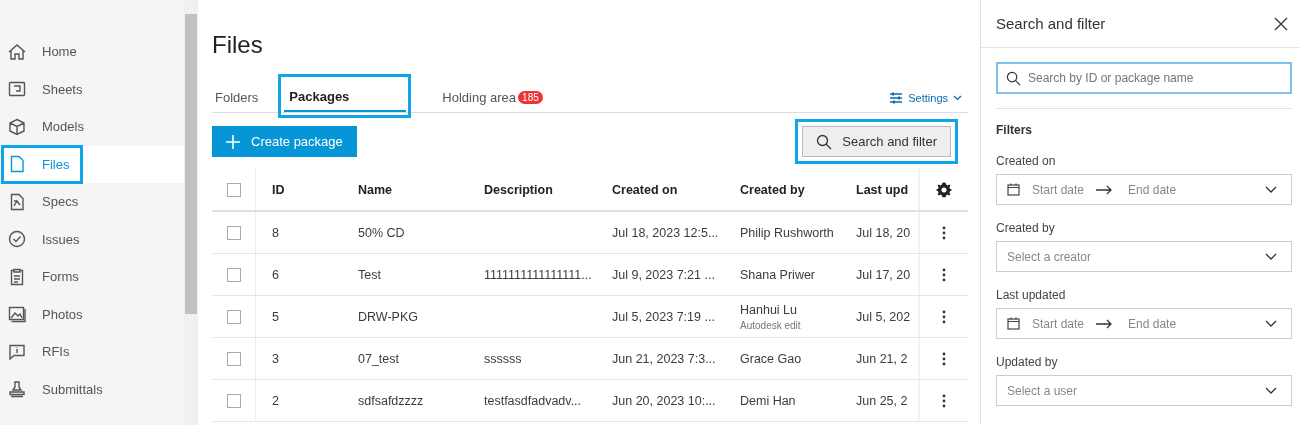  Describe the element at coordinates (503, 358) in the screenshot. I see `table-cell: ssssss` at that location.